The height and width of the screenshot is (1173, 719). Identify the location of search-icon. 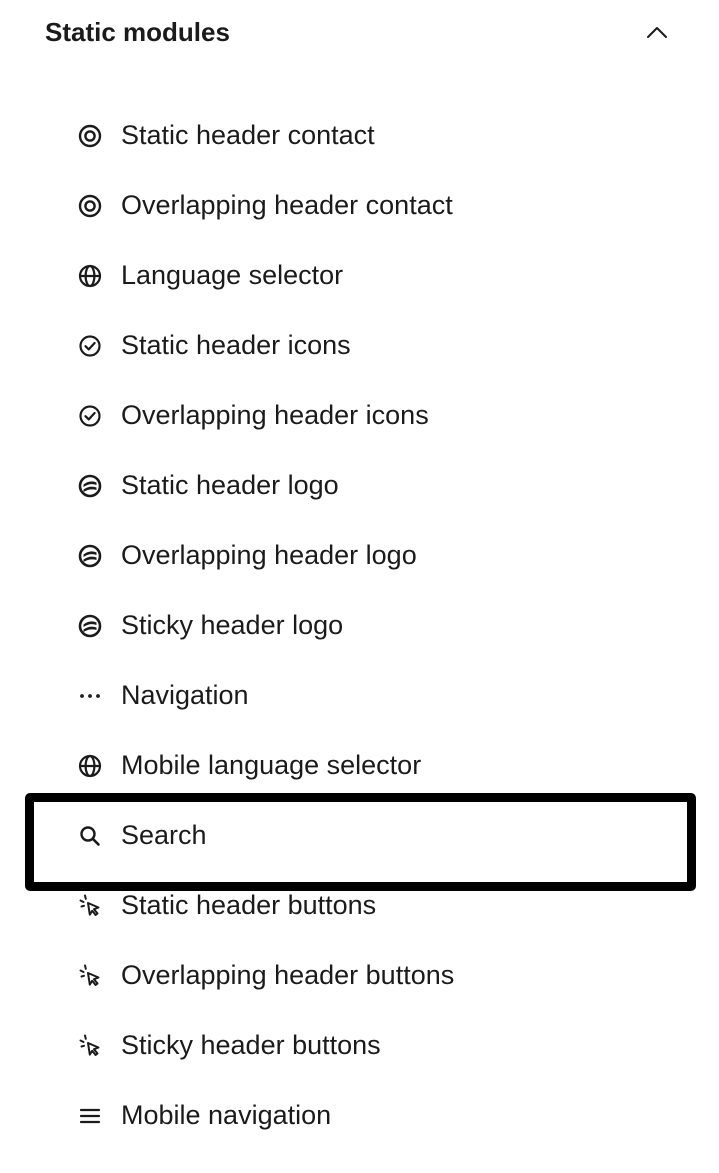
(90, 836).